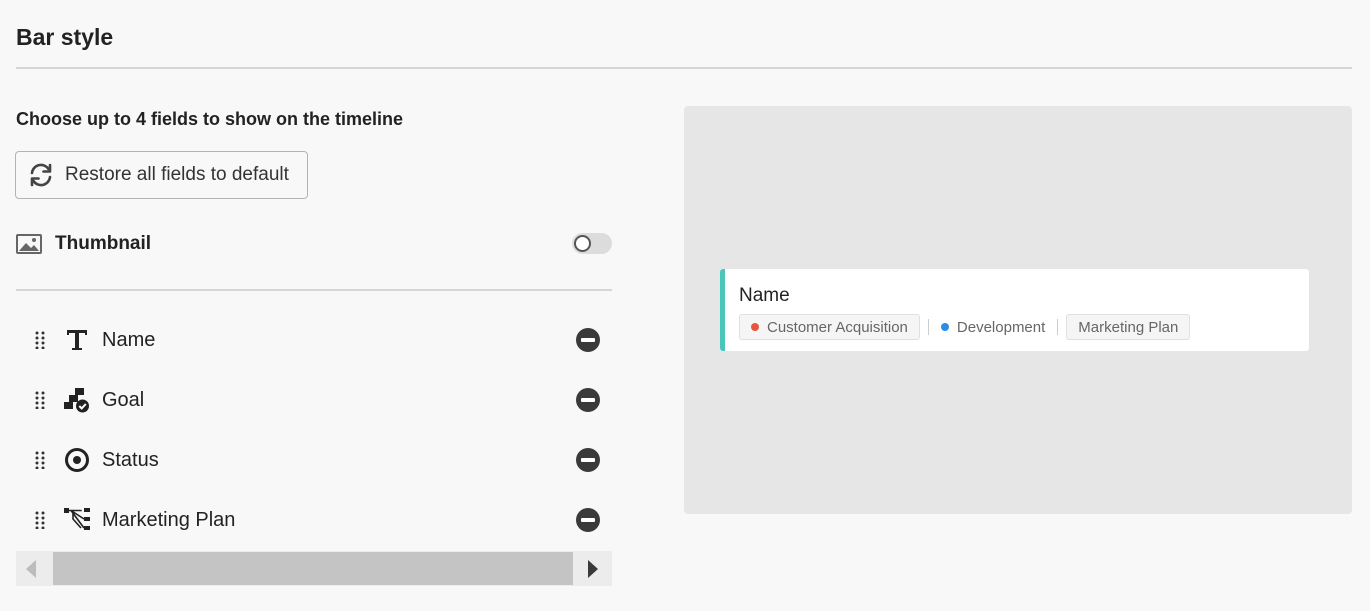 The width and height of the screenshot is (1370, 611). Describe the element at coordinates (103, 243) in the screenshot. I see `thumbnail-label: Thumbnail` at that location.